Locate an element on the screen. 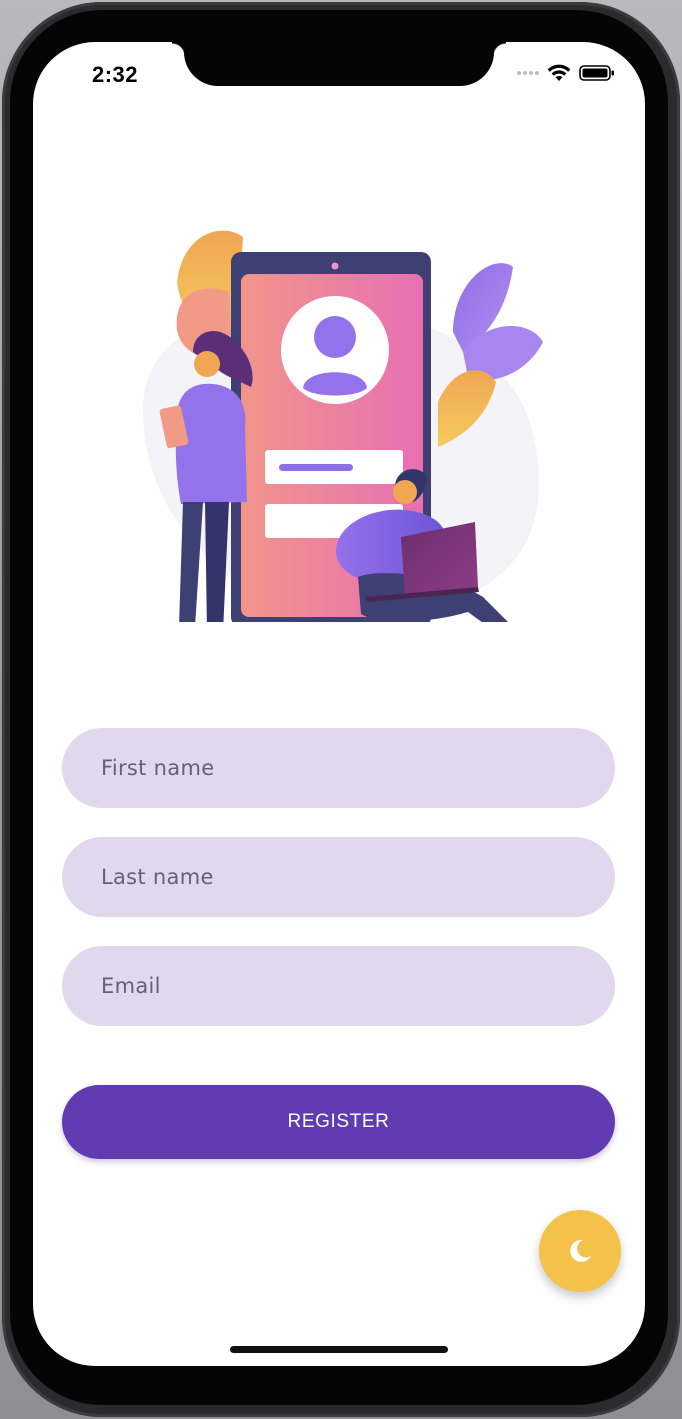 The height and width of the screenshot is (1419, 682). status-time: 2:32 is located at coordinates (115, 74).